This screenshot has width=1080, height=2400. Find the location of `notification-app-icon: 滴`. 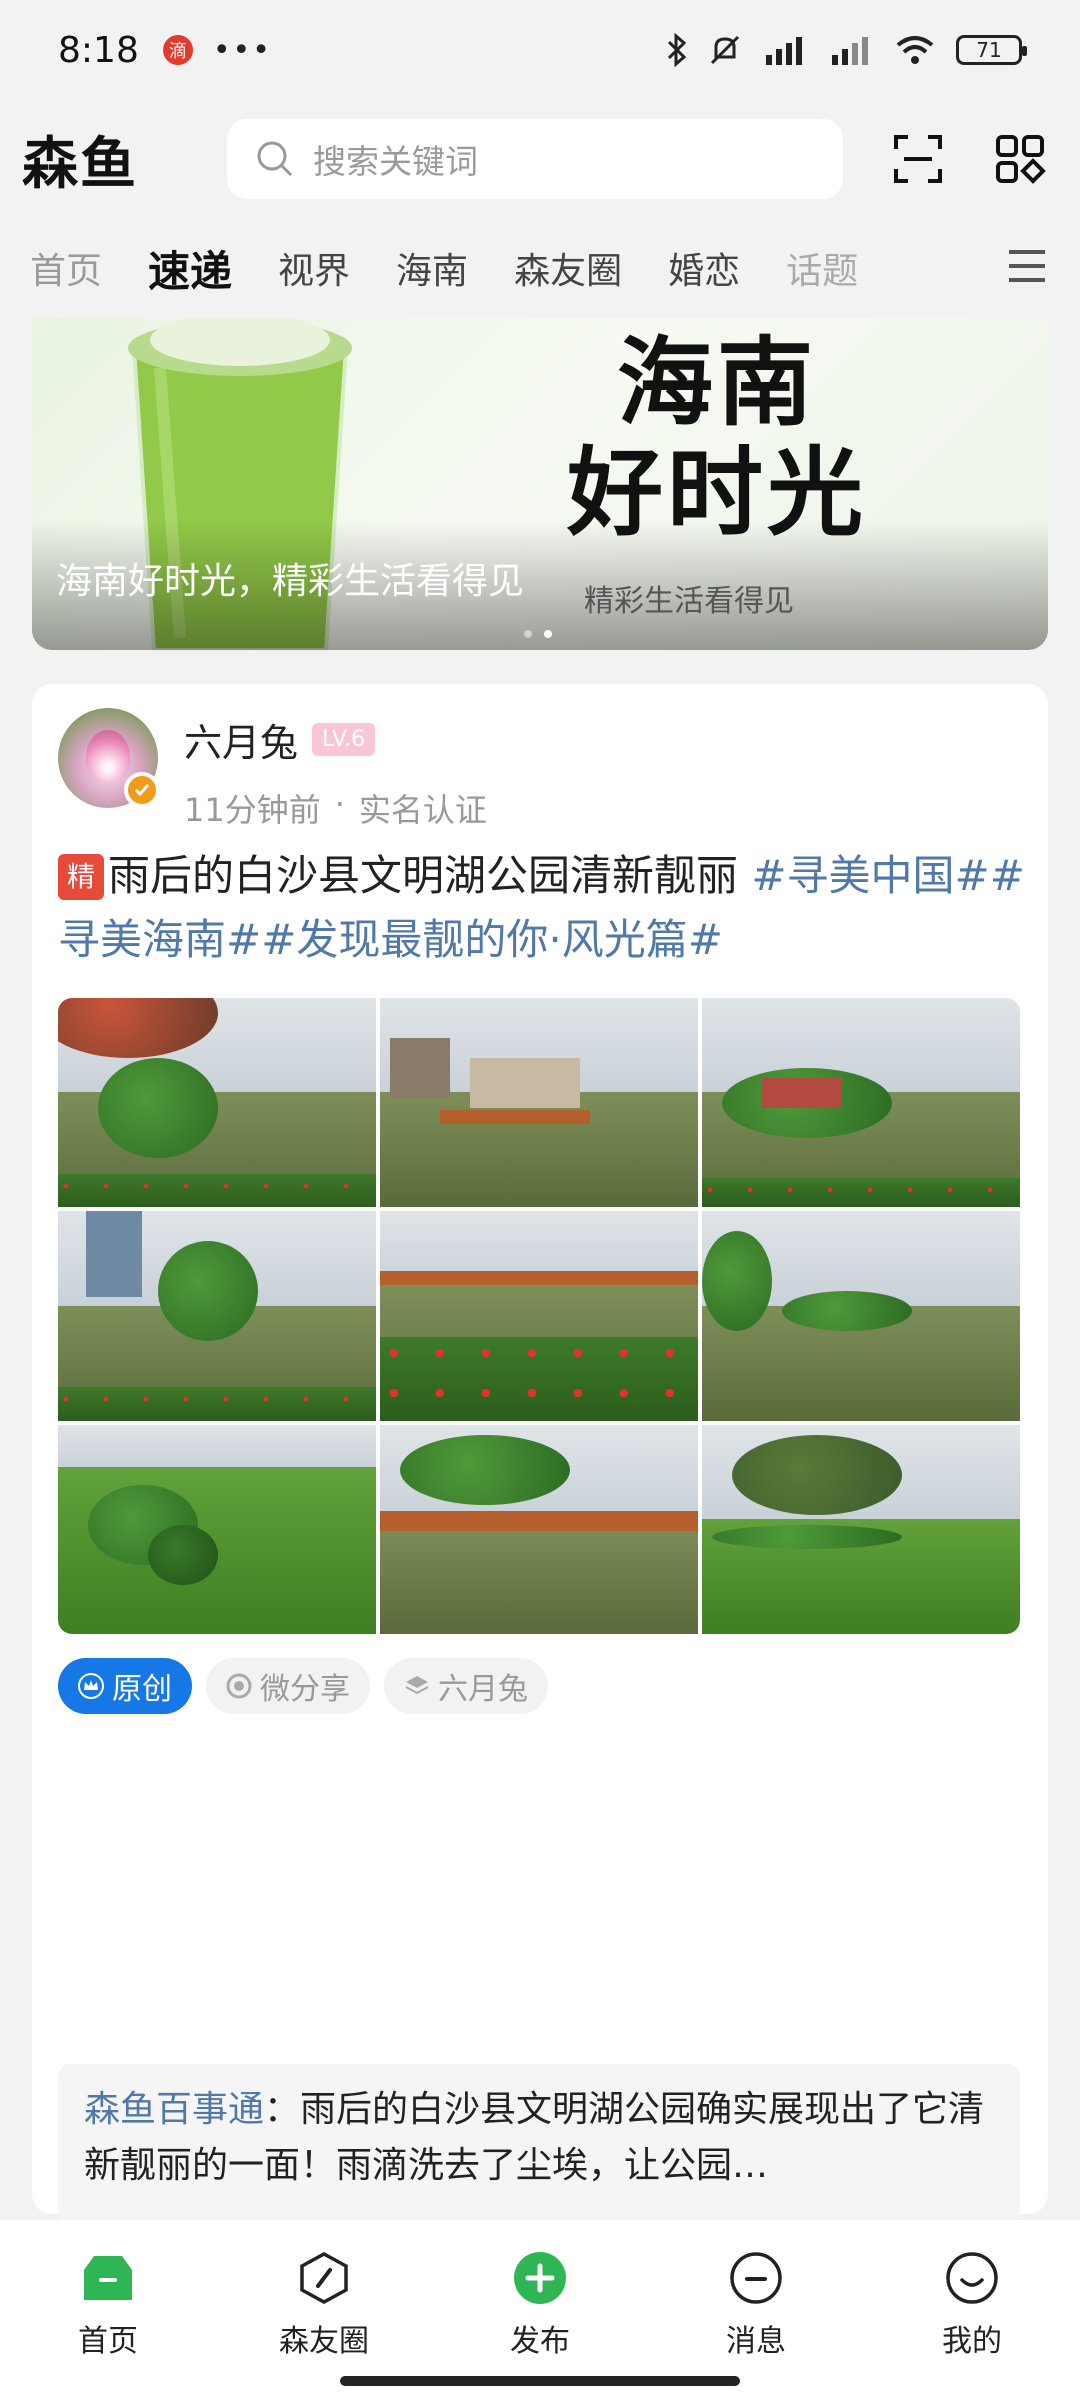

notification-app-icon: 滴 is located at coordinates (177, 50).